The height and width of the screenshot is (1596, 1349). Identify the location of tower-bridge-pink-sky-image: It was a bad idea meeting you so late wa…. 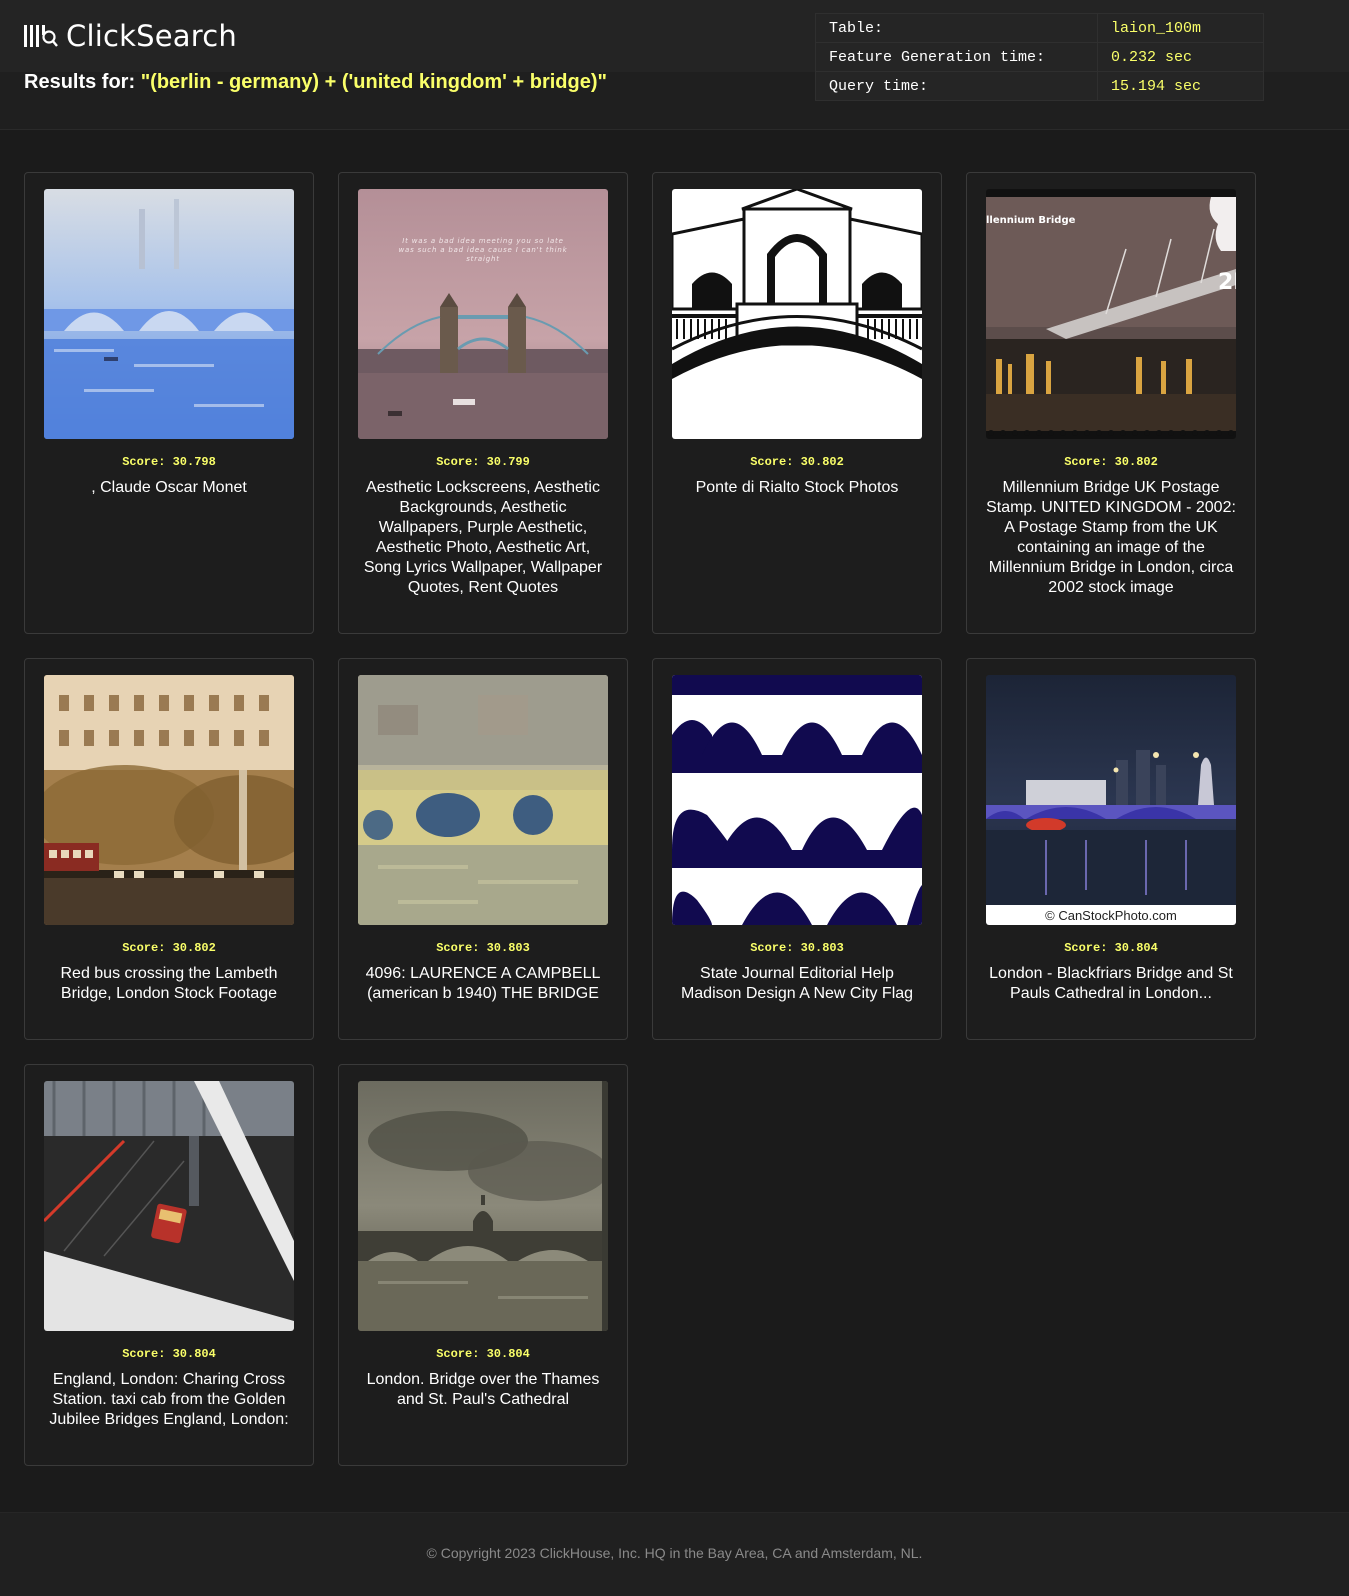
(483, 314).